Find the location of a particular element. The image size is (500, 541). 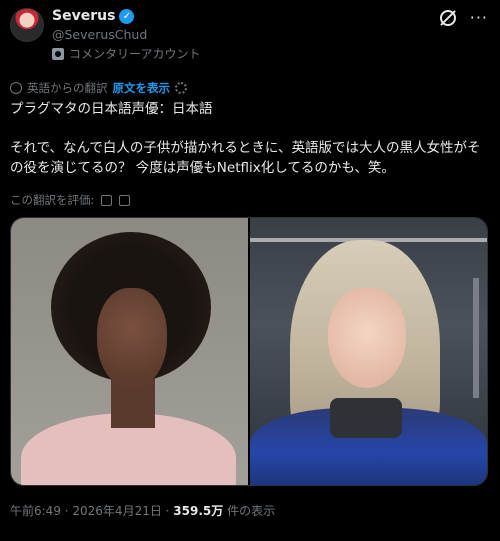

photo-left-face is located at coordinates (132, 338).